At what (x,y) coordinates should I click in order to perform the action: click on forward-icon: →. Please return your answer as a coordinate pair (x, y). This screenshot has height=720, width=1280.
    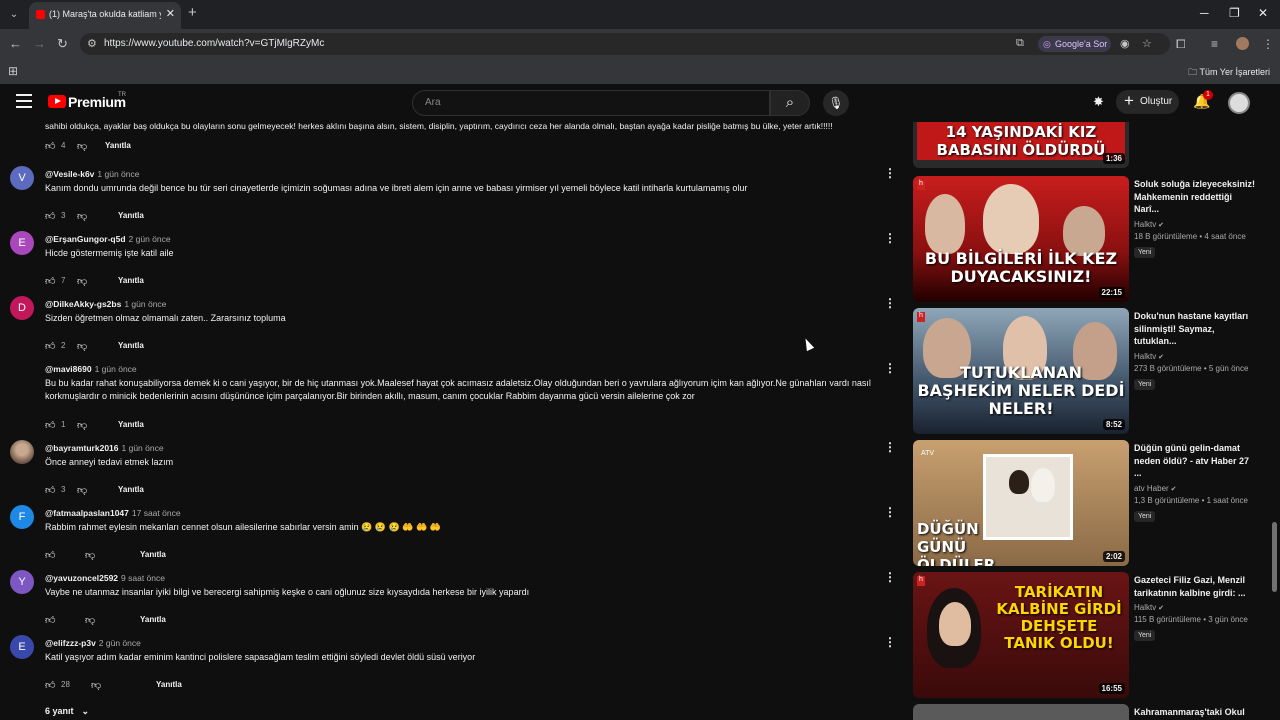
    Looking at the image, I should click on (39, 43).